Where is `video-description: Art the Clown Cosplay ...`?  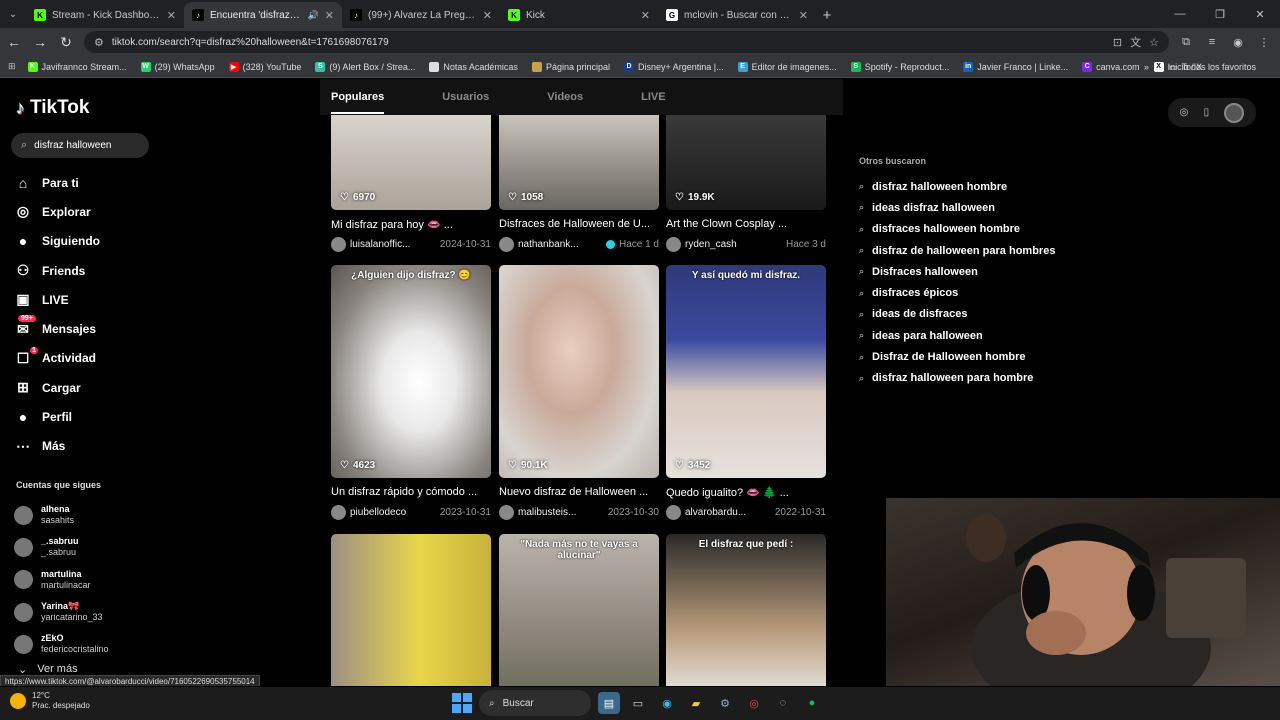 video-description: Art the Clown Cosplay ... is located at coordinates (746, 225).